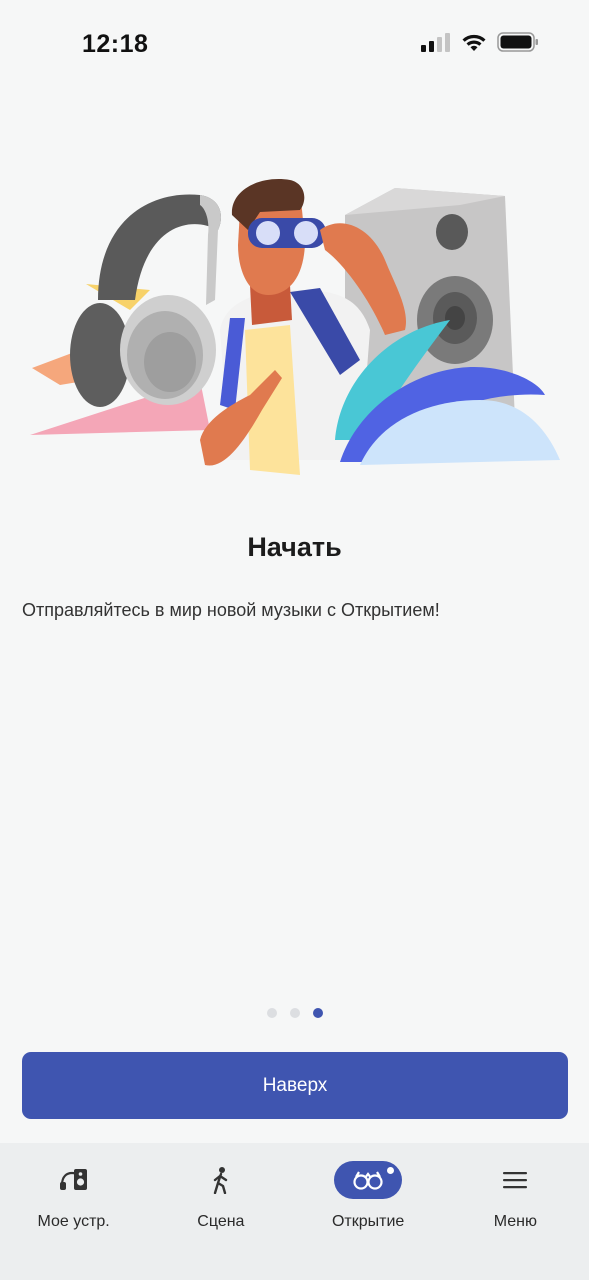 Image resolution: width=589 pixels, height=1280 pixels. Describe the element at coordinates (435, 42) in the screenshot. I see `cellular-signal-icon` at that location.